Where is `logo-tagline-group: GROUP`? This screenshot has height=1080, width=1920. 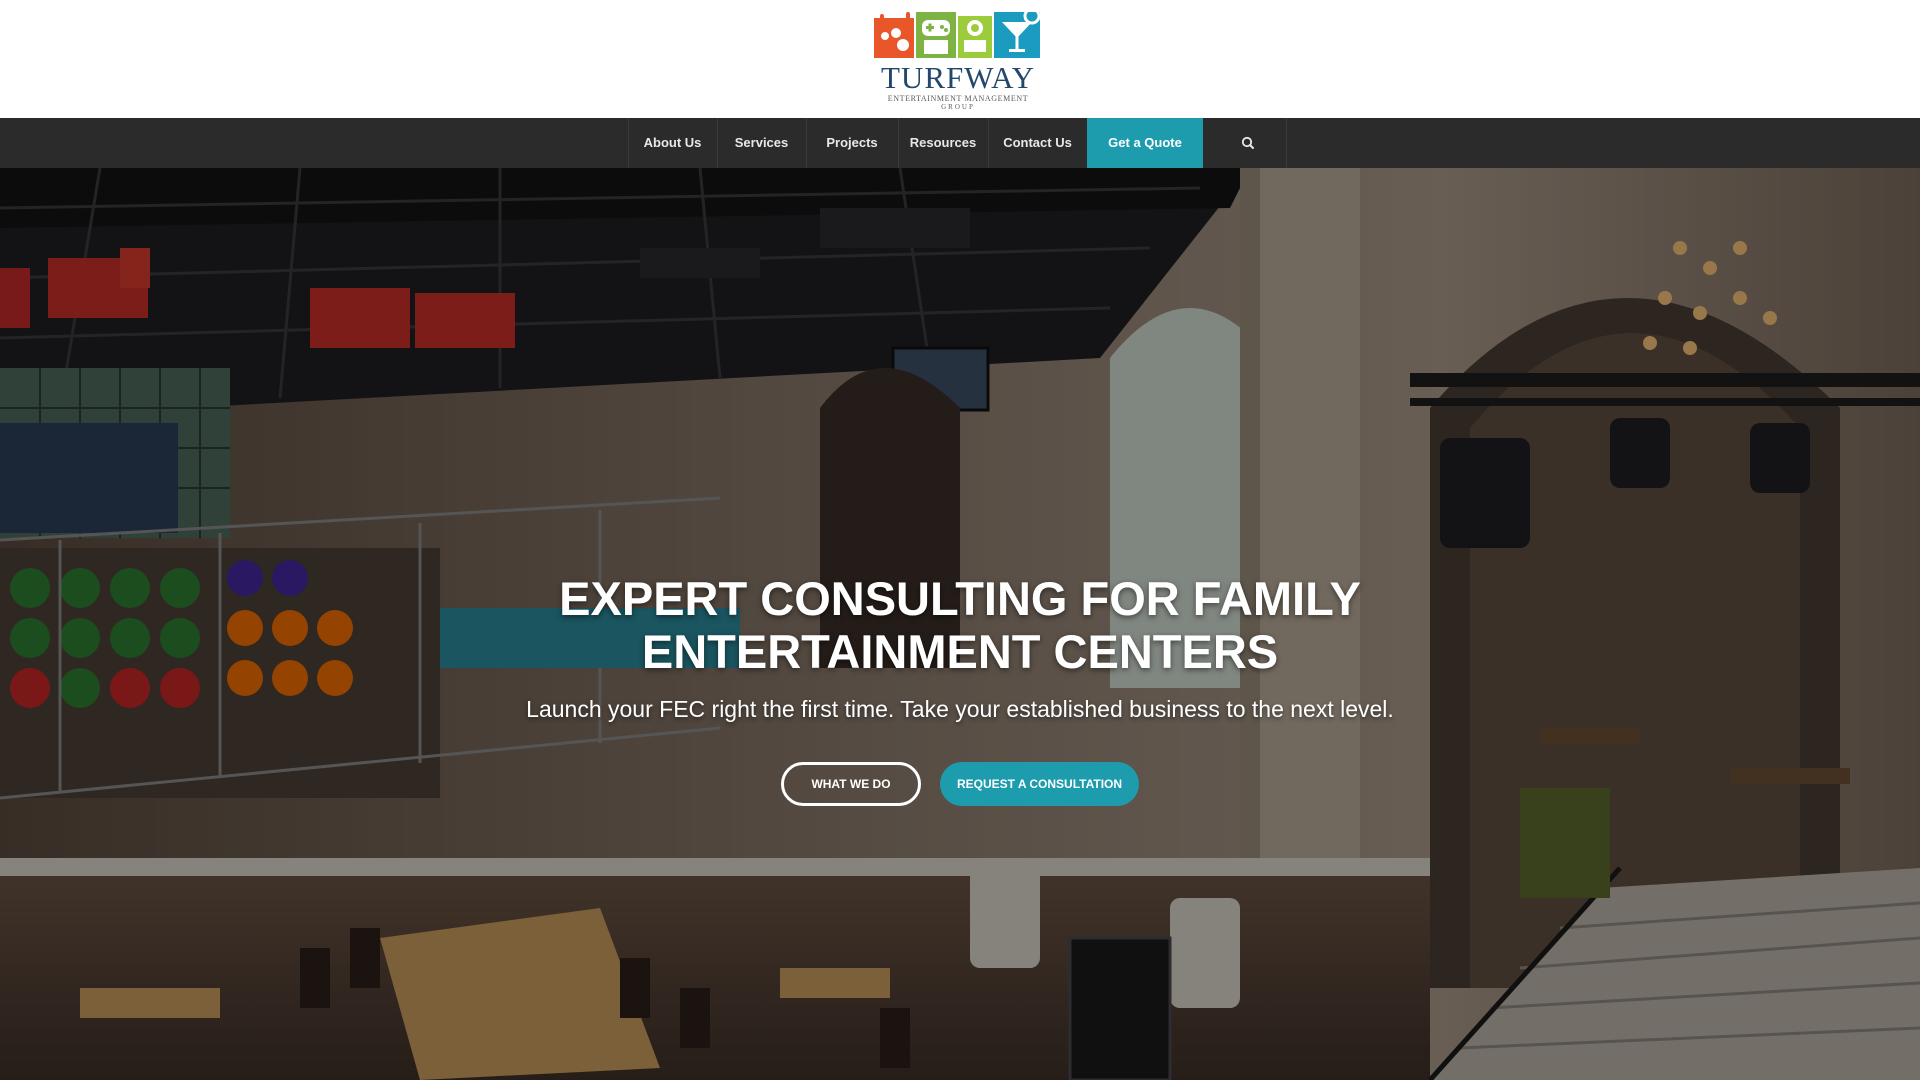 logo-tagline-group: GROUP is located at coordinates (958, 107).